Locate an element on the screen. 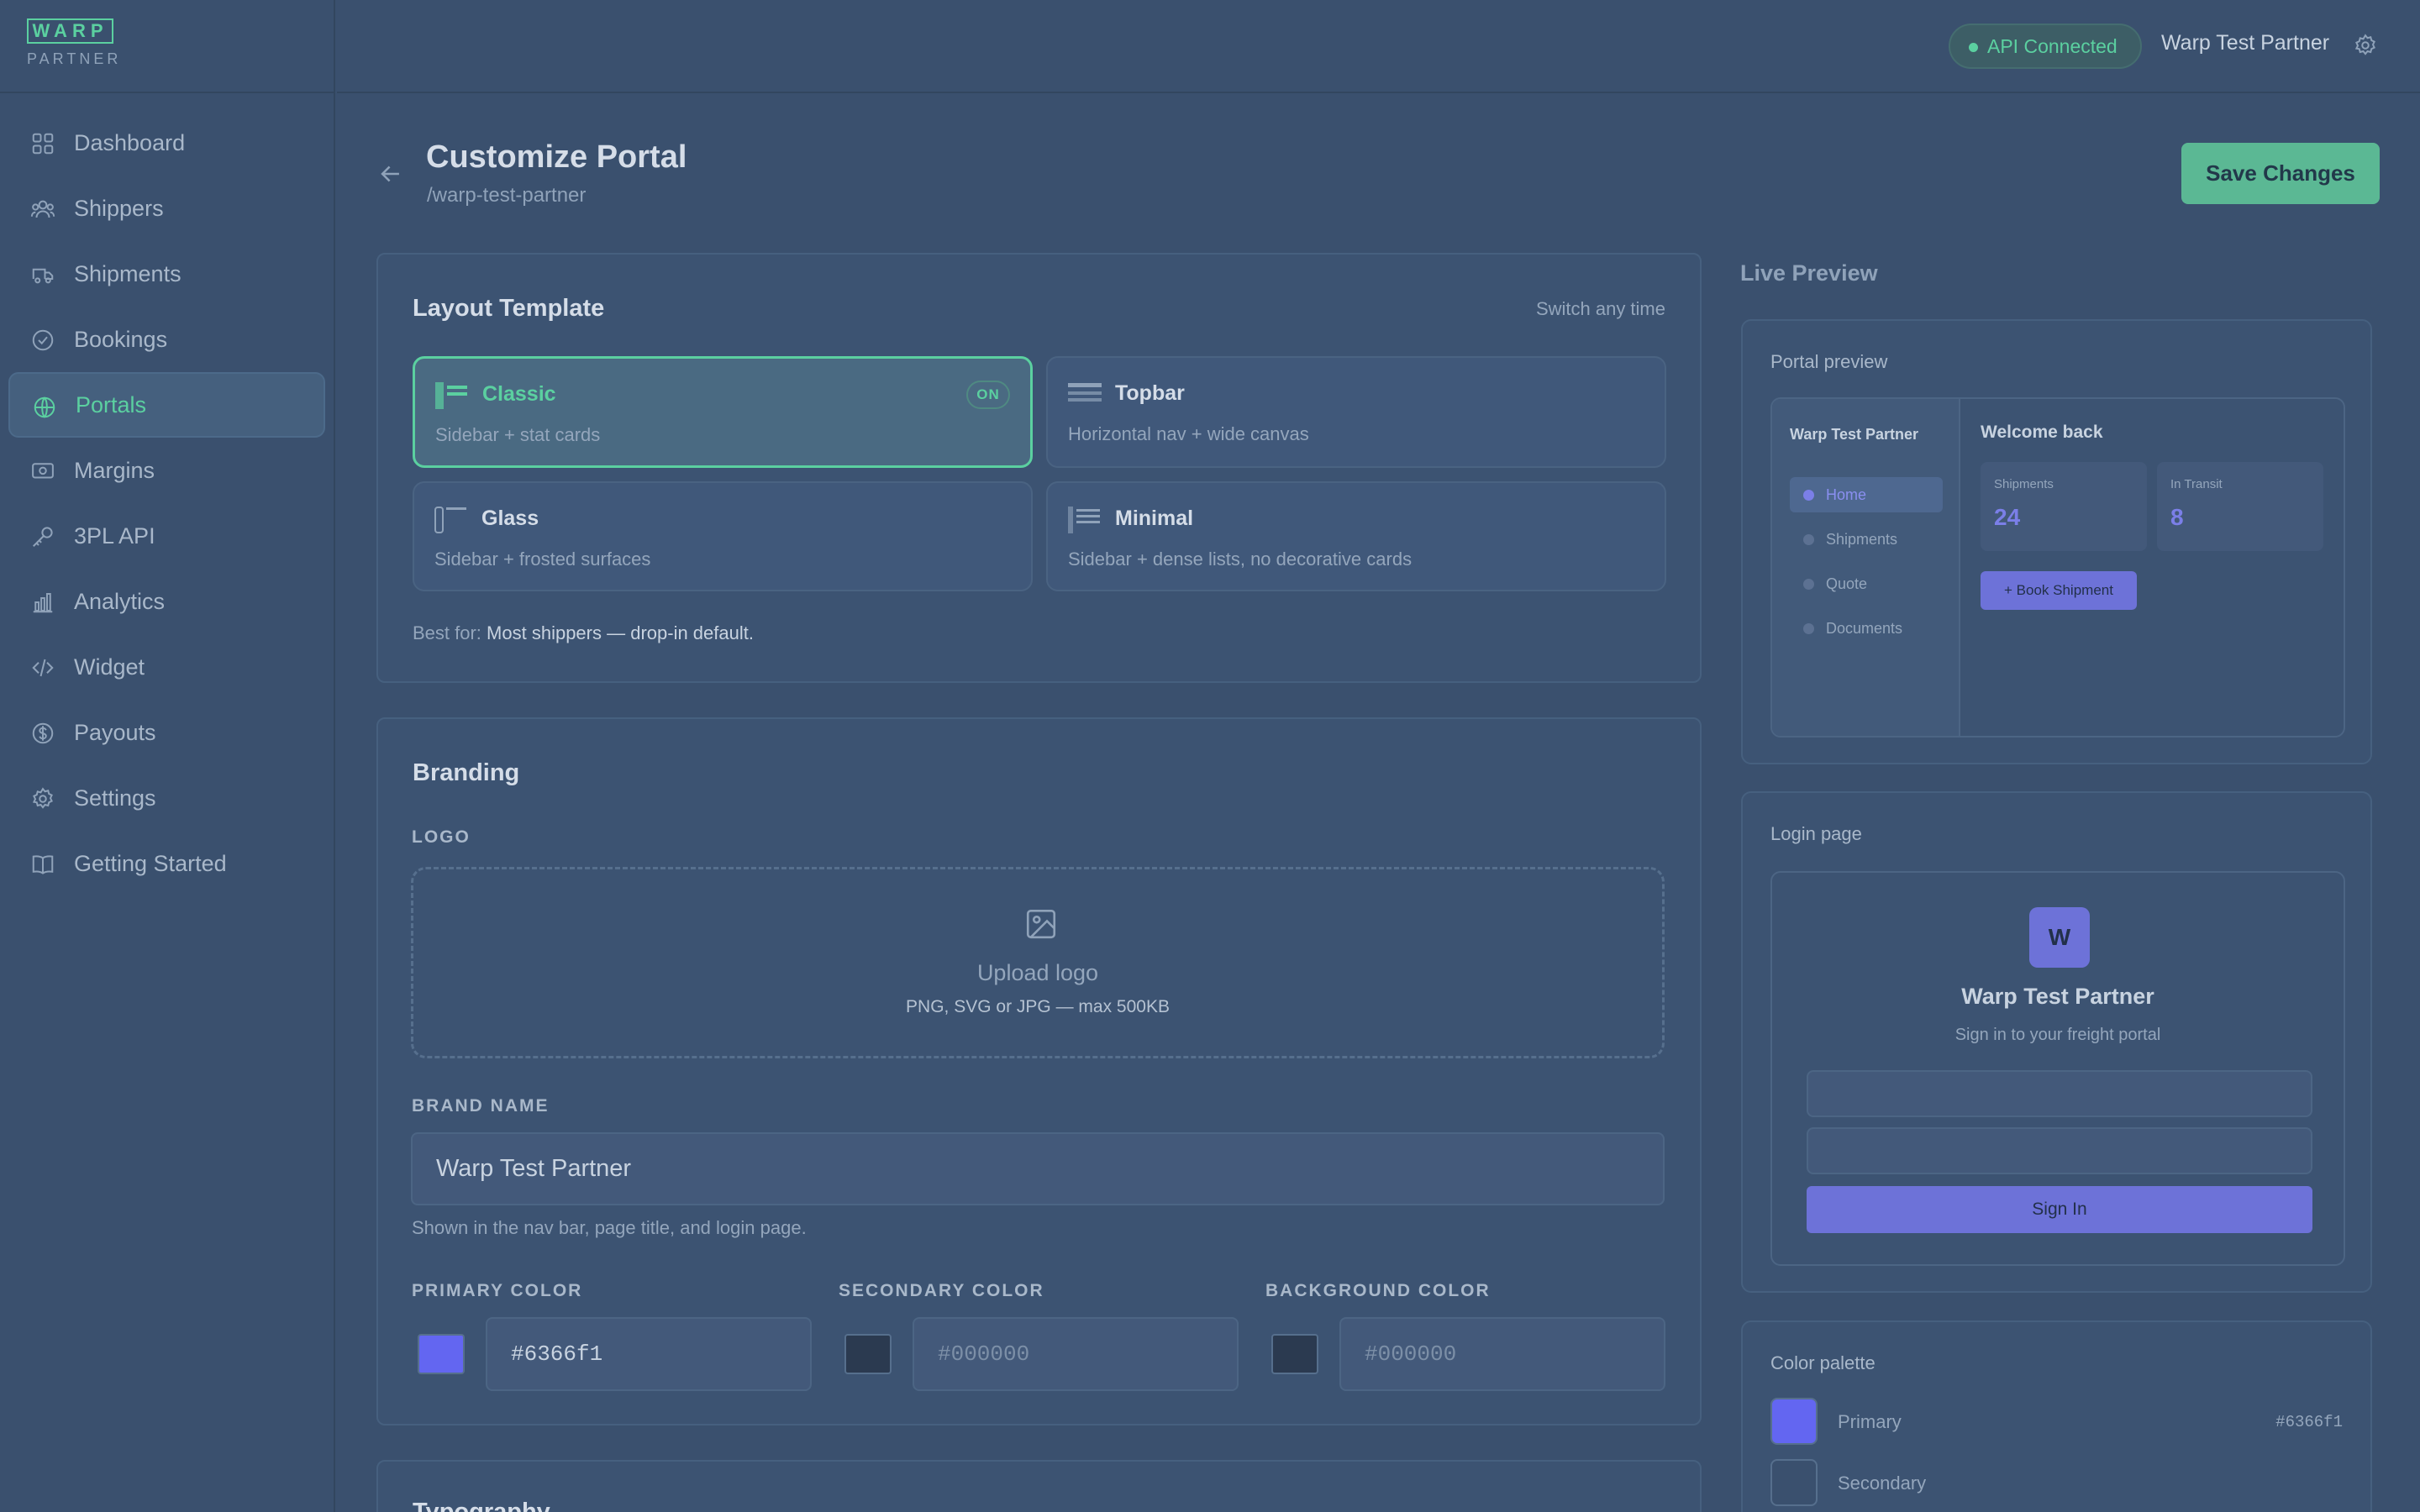  secondary-color-swatch is located at coordinates (868, 1354).